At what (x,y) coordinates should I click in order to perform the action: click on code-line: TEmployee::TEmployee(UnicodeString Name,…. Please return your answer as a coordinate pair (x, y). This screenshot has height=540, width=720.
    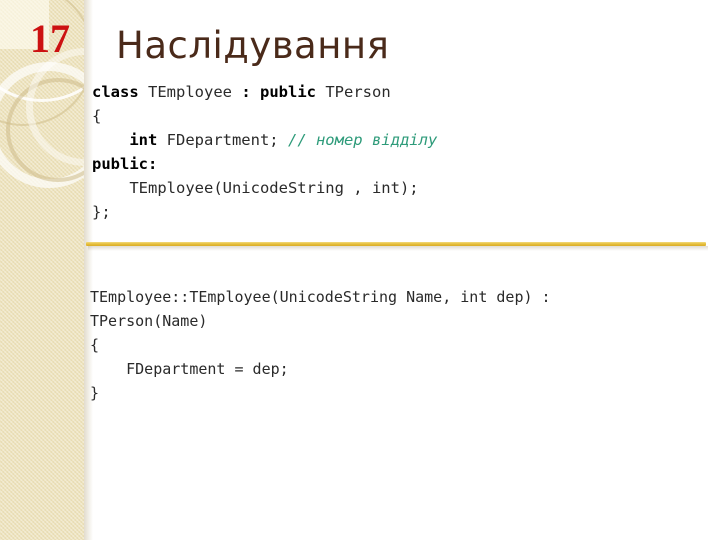
    Looking at the image, I should click on (320, 297).